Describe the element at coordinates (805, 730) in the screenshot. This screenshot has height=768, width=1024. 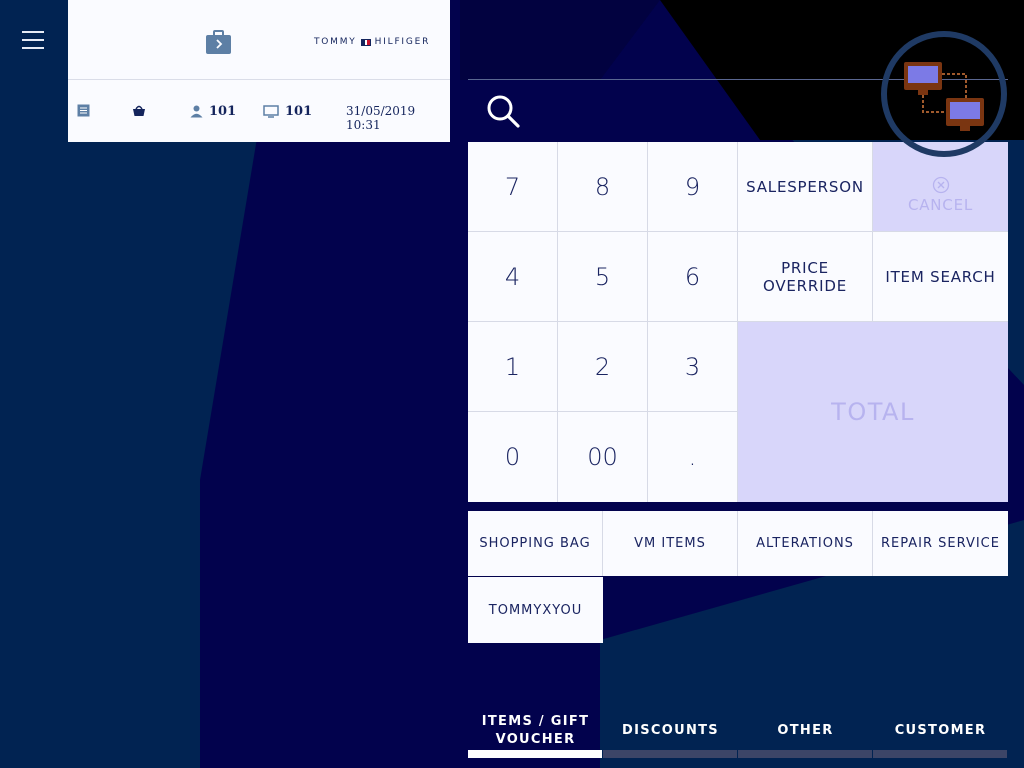
I see `tab-label: OTHER` at that location.